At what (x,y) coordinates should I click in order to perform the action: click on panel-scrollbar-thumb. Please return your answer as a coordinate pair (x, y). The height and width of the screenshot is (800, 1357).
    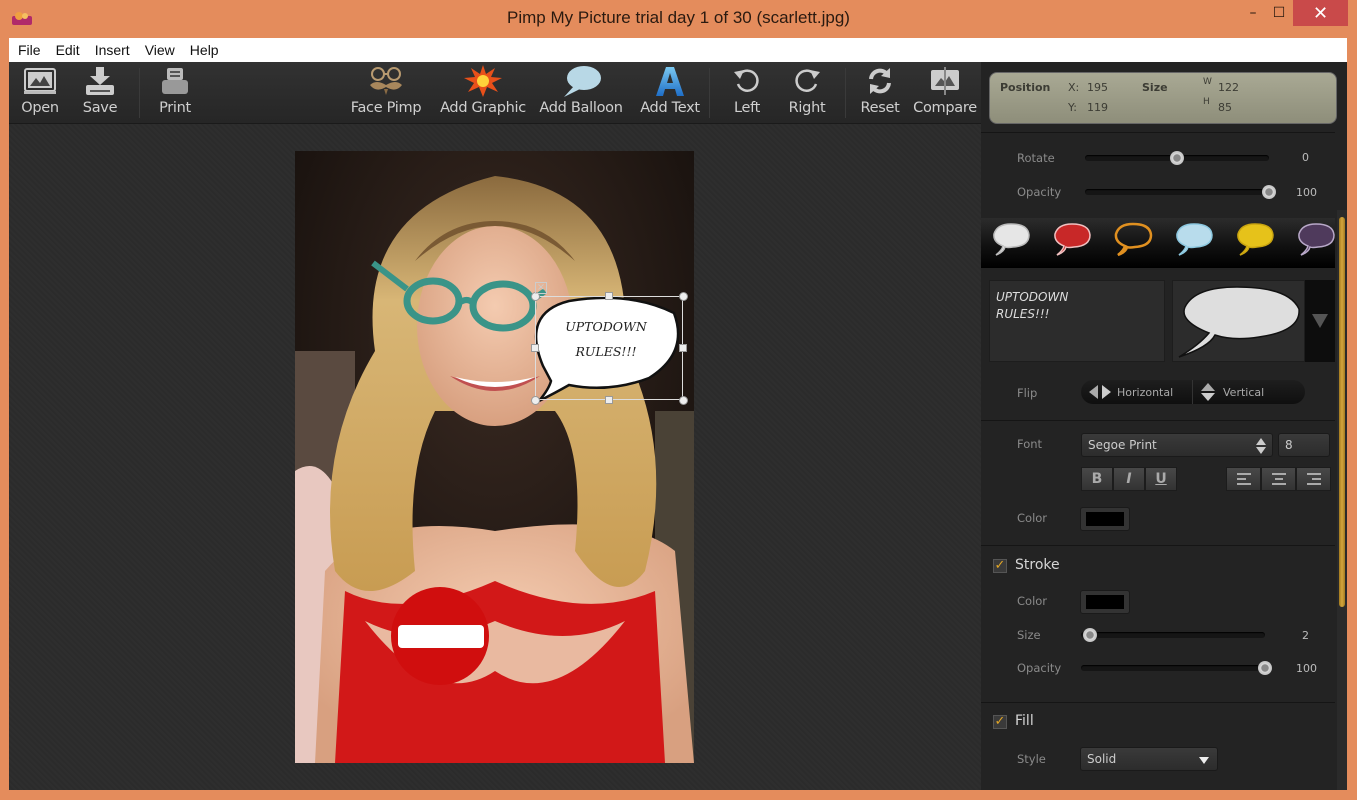
    Looking at the image, I should click on (1342, 412).